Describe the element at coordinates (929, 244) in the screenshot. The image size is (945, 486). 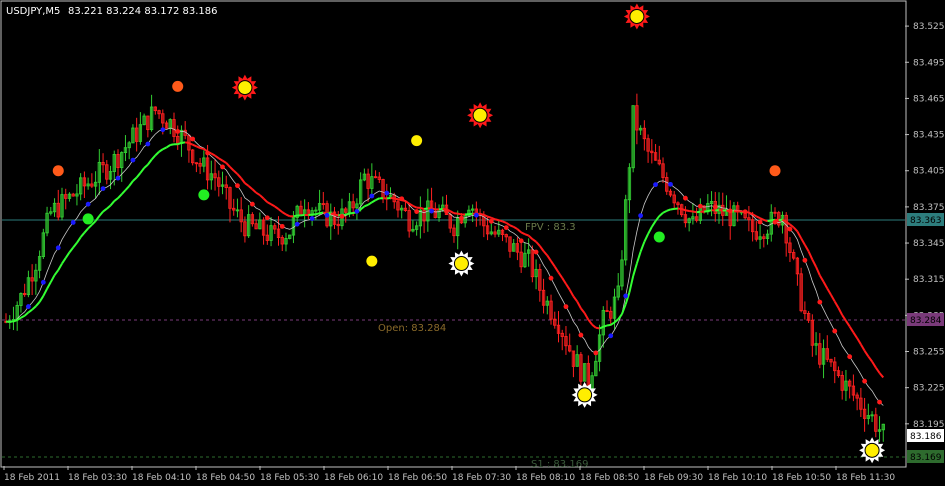
I see `y-tick-label: 83.345` at that location.